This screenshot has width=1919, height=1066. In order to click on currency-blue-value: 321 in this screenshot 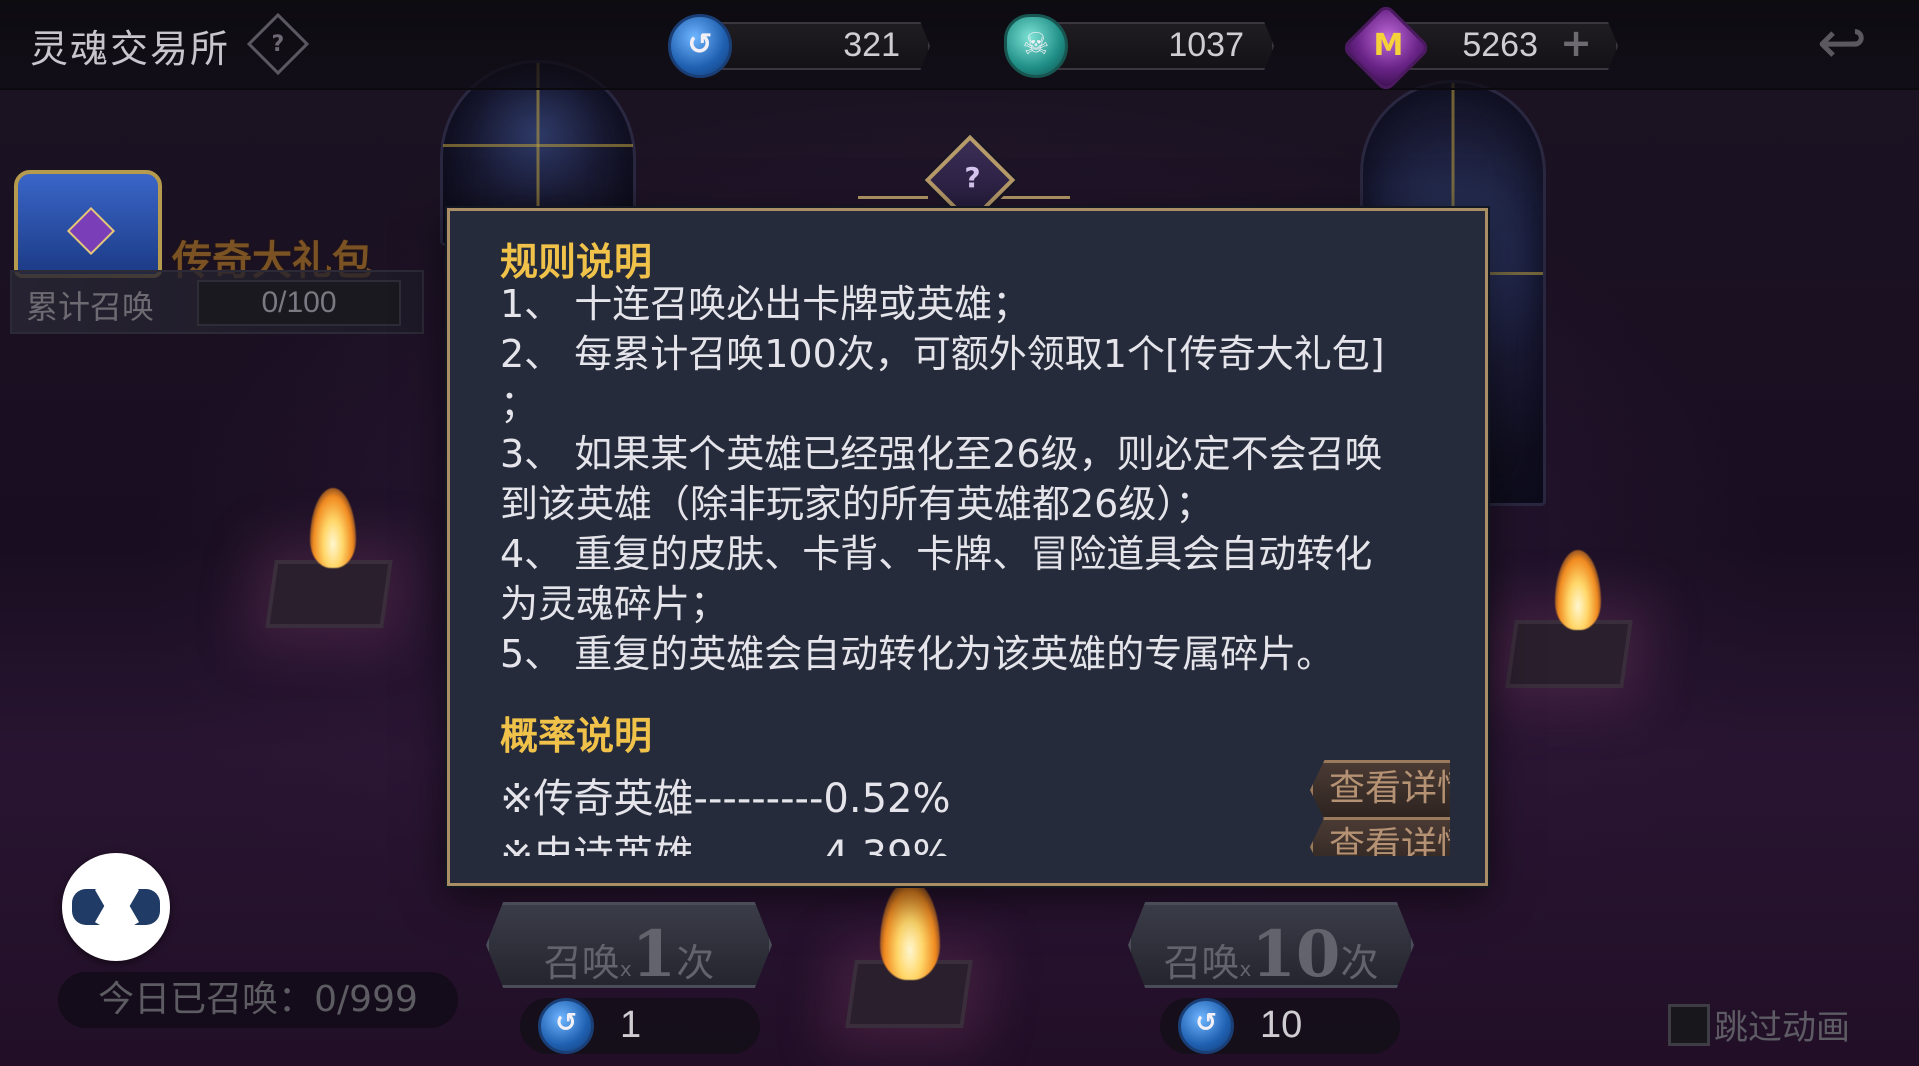, I will do `click(871, 45)`.